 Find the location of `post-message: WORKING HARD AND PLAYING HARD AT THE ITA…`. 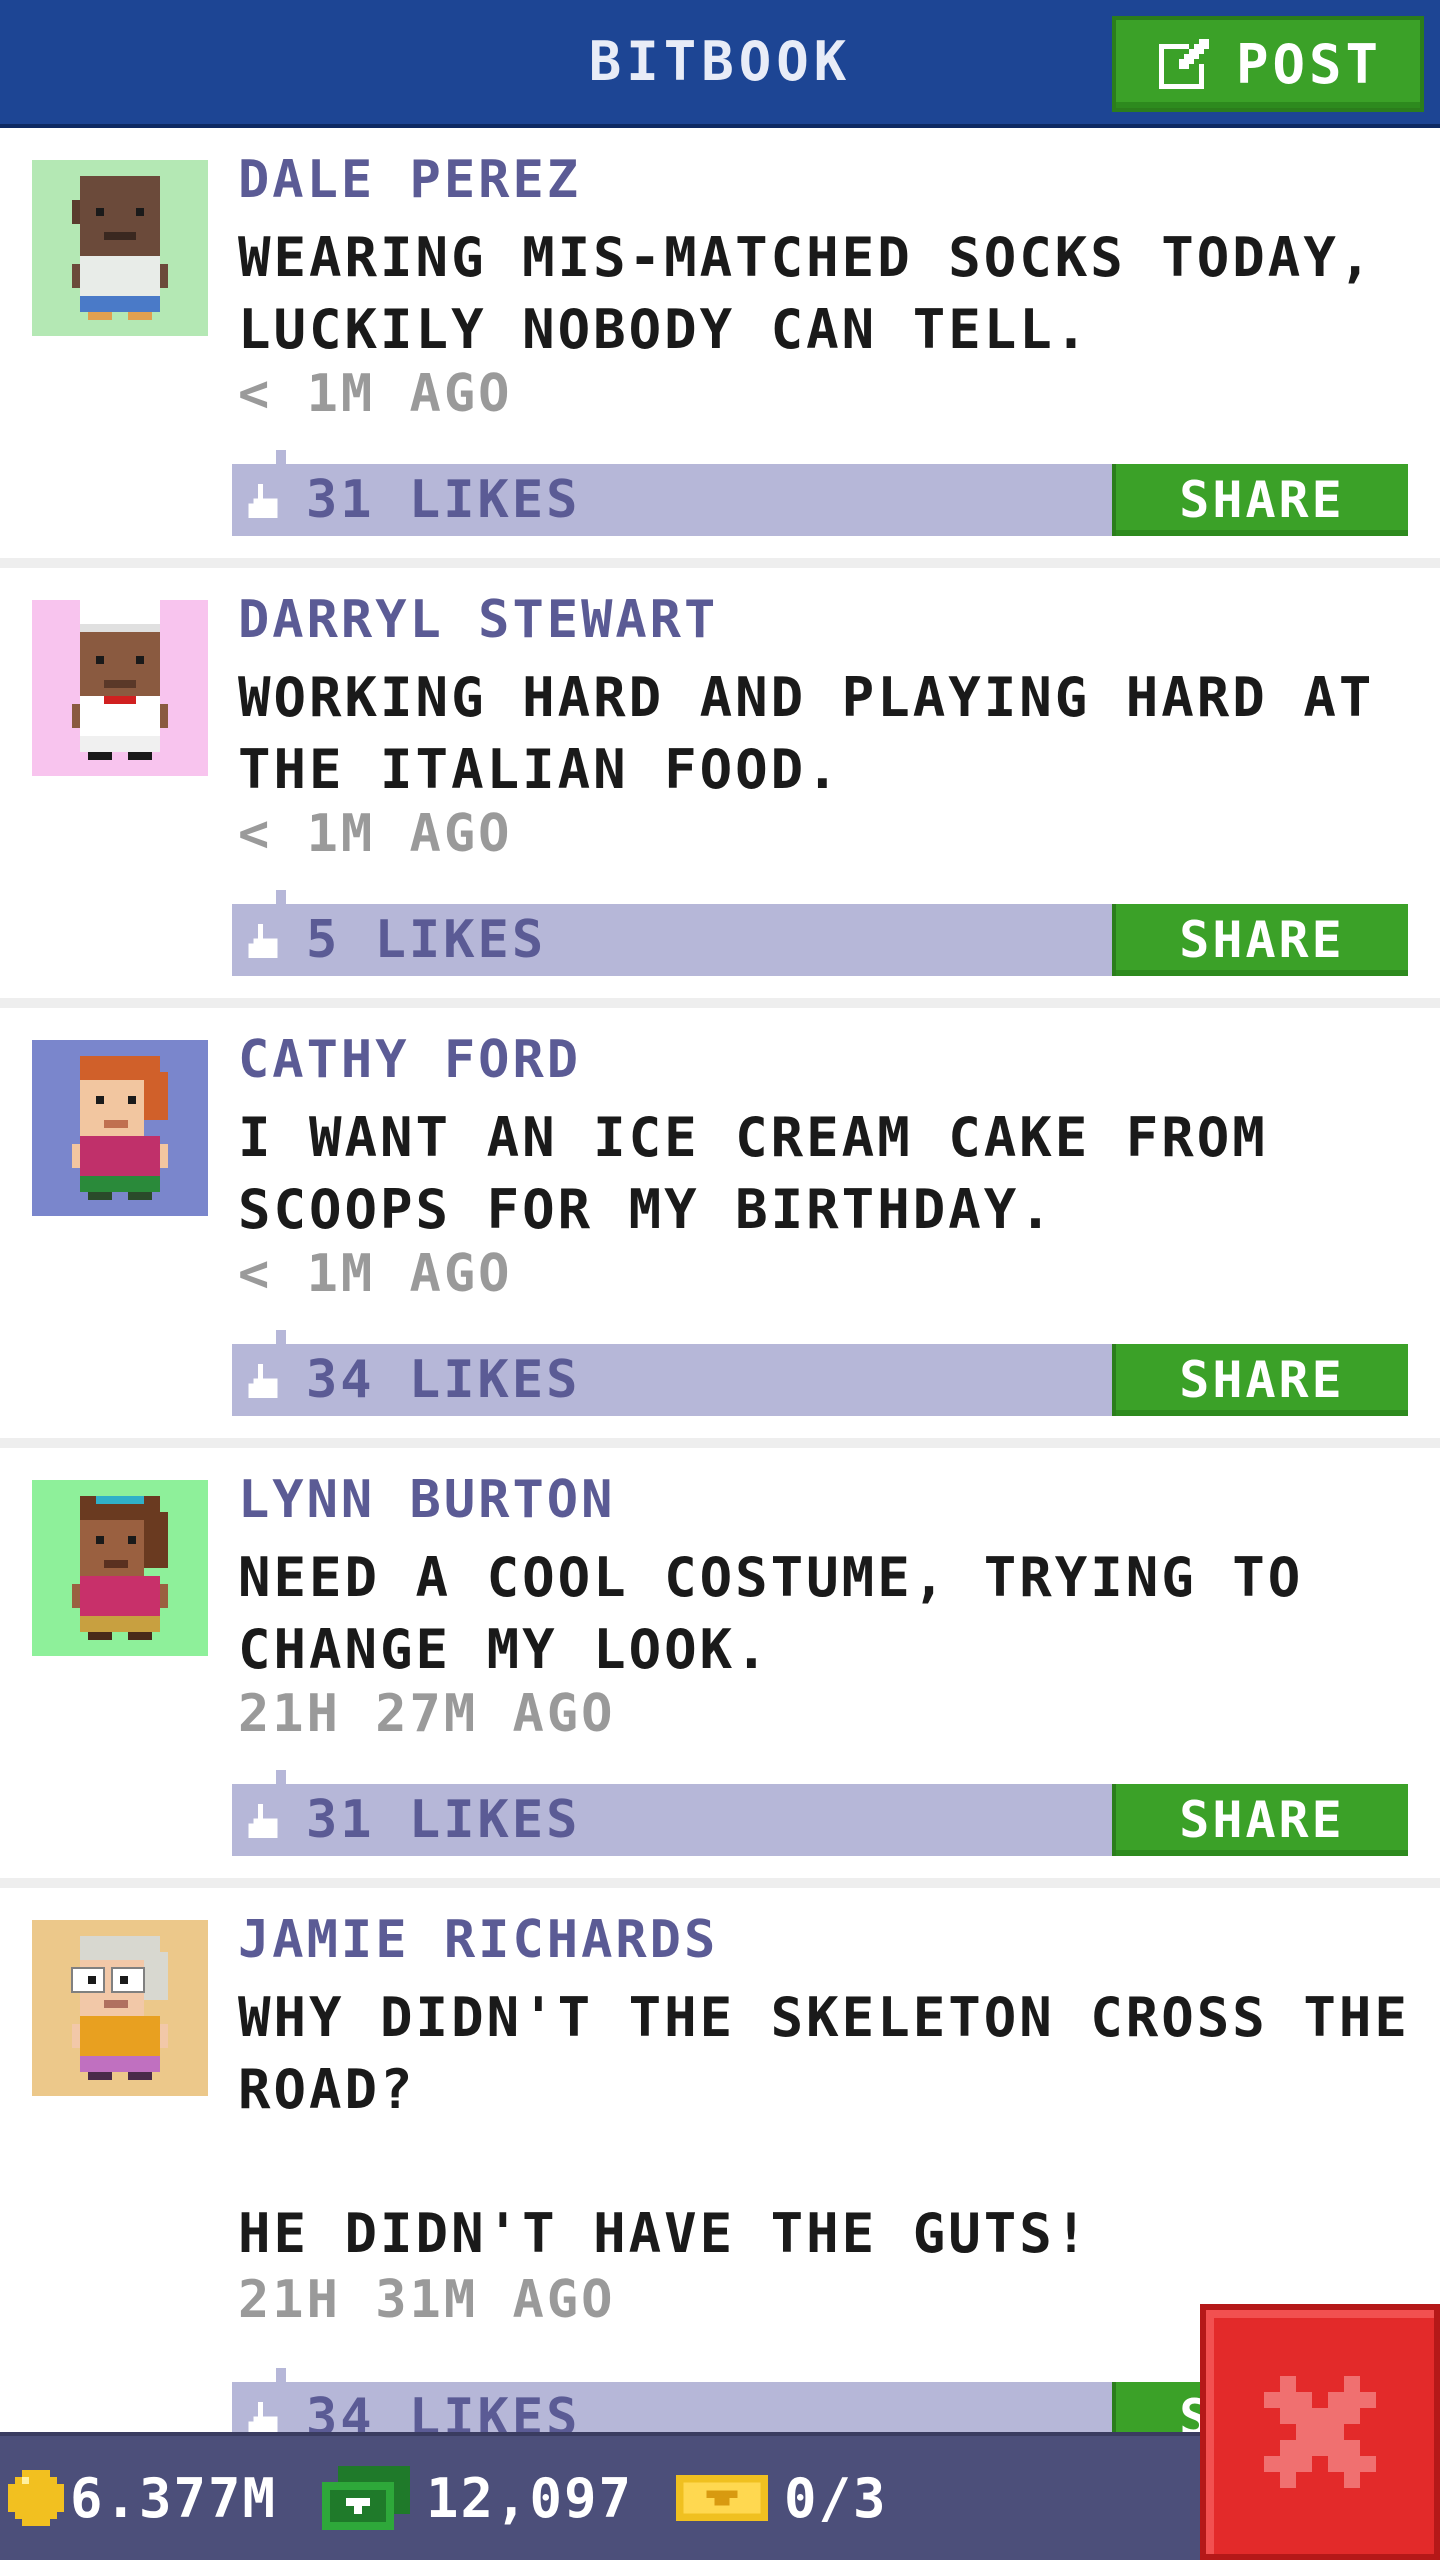

post-message: WORKING HARD AND PLAYING HARD AT THE ITA… is located at coordinates (806, 733).